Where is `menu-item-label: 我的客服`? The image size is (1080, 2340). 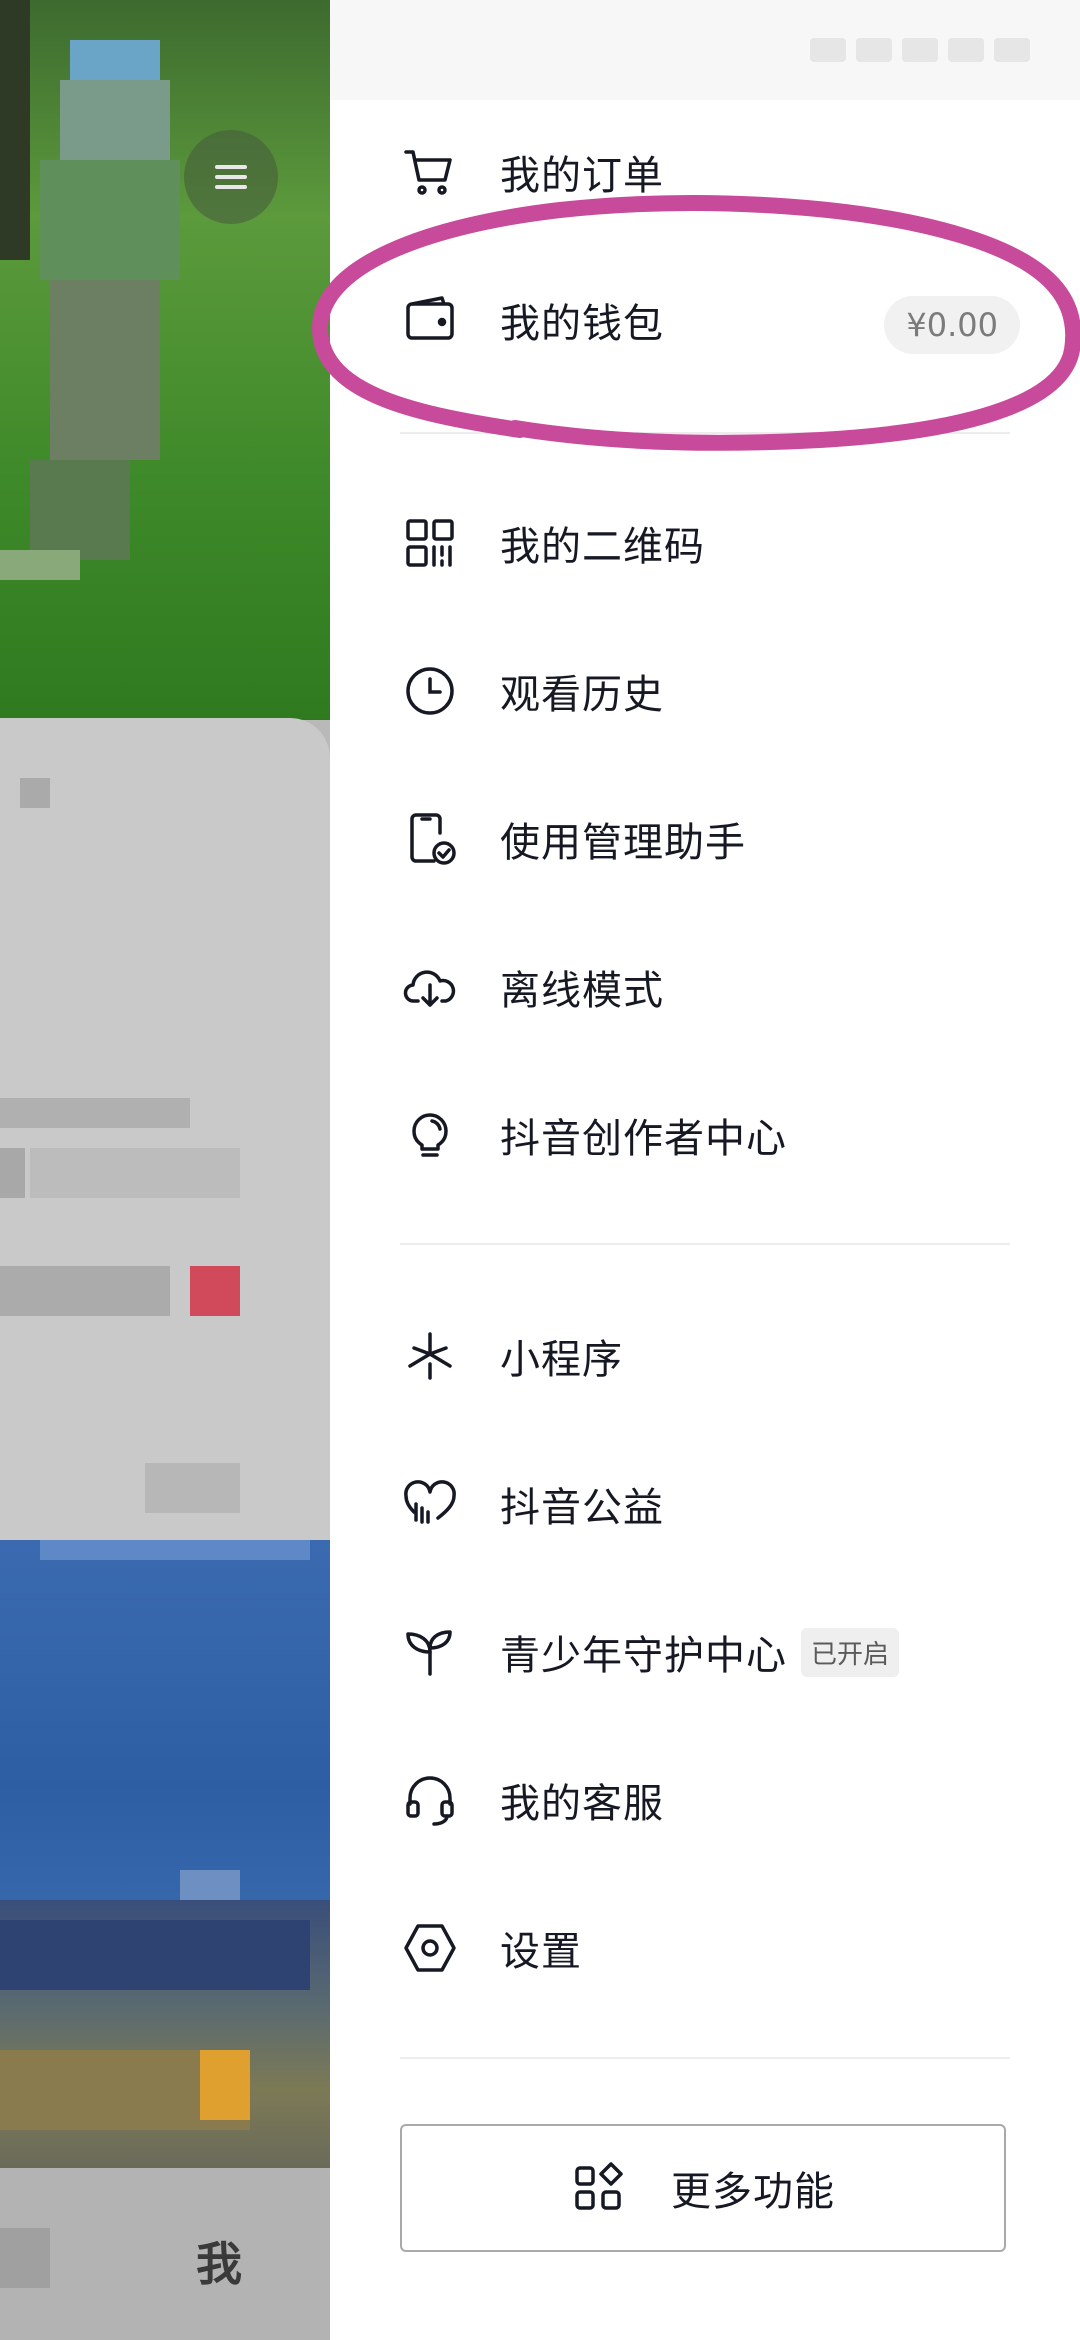
menu-item-label: 我的客服 is located at coordinates (582, 1804).